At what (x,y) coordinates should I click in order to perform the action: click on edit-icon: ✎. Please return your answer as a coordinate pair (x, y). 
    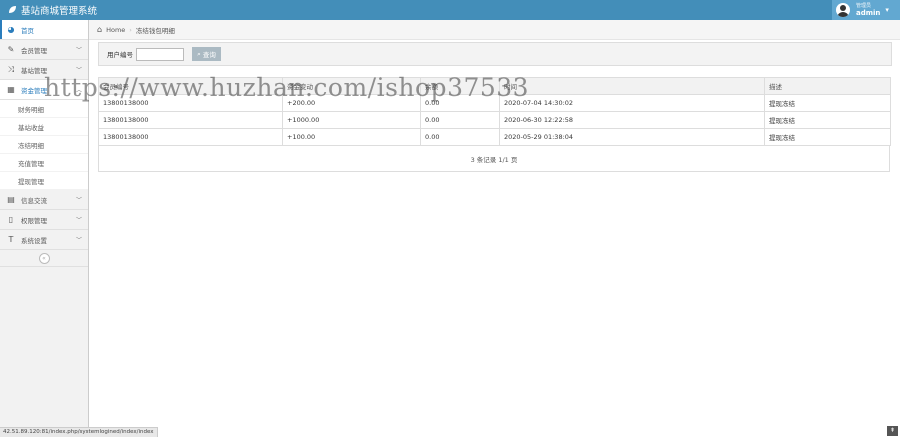
    Looking at the image, I should click on (11, 49).